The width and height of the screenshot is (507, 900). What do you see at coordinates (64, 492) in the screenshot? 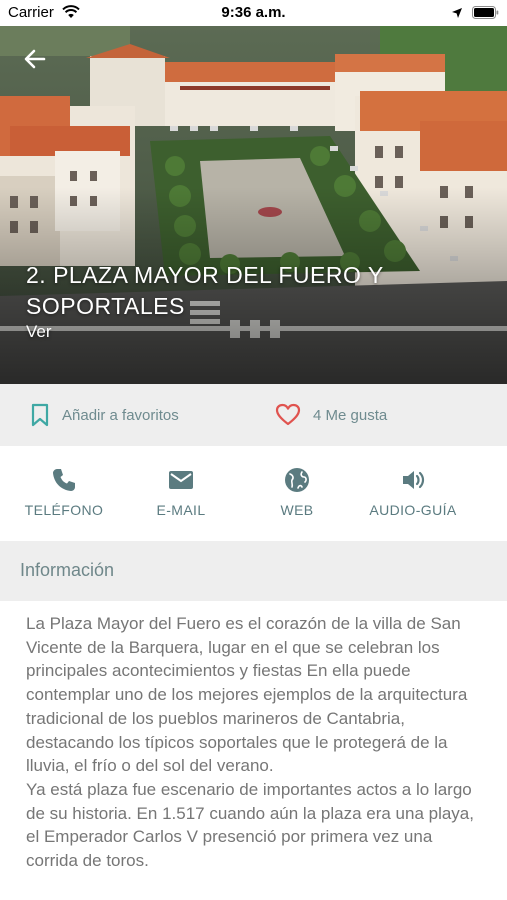
I see `phone-button: TELÉFONO` at bounding box center [64, 492].